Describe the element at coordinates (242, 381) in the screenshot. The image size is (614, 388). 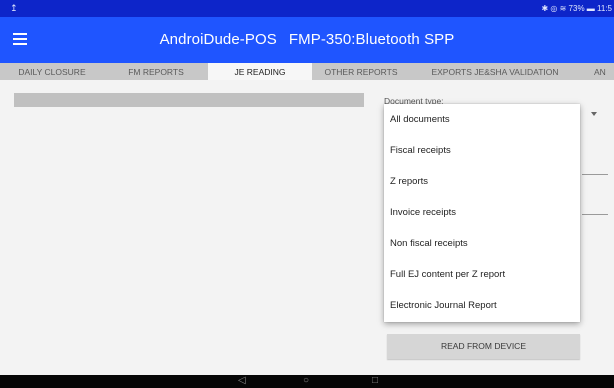
I see `back-icon: ◁` at that location.